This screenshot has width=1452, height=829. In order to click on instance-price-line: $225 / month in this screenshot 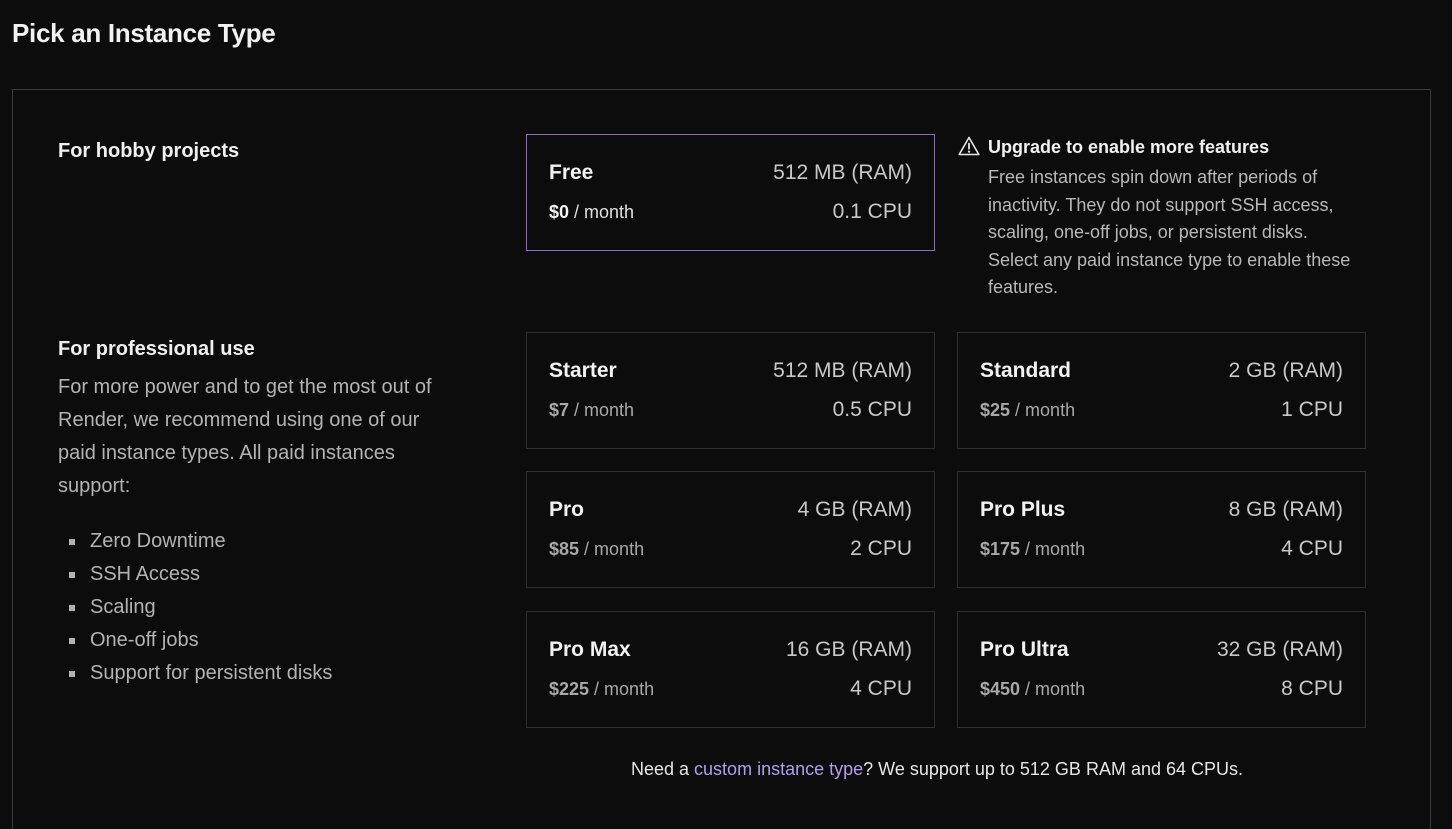, I will do `click(601, 689)`.